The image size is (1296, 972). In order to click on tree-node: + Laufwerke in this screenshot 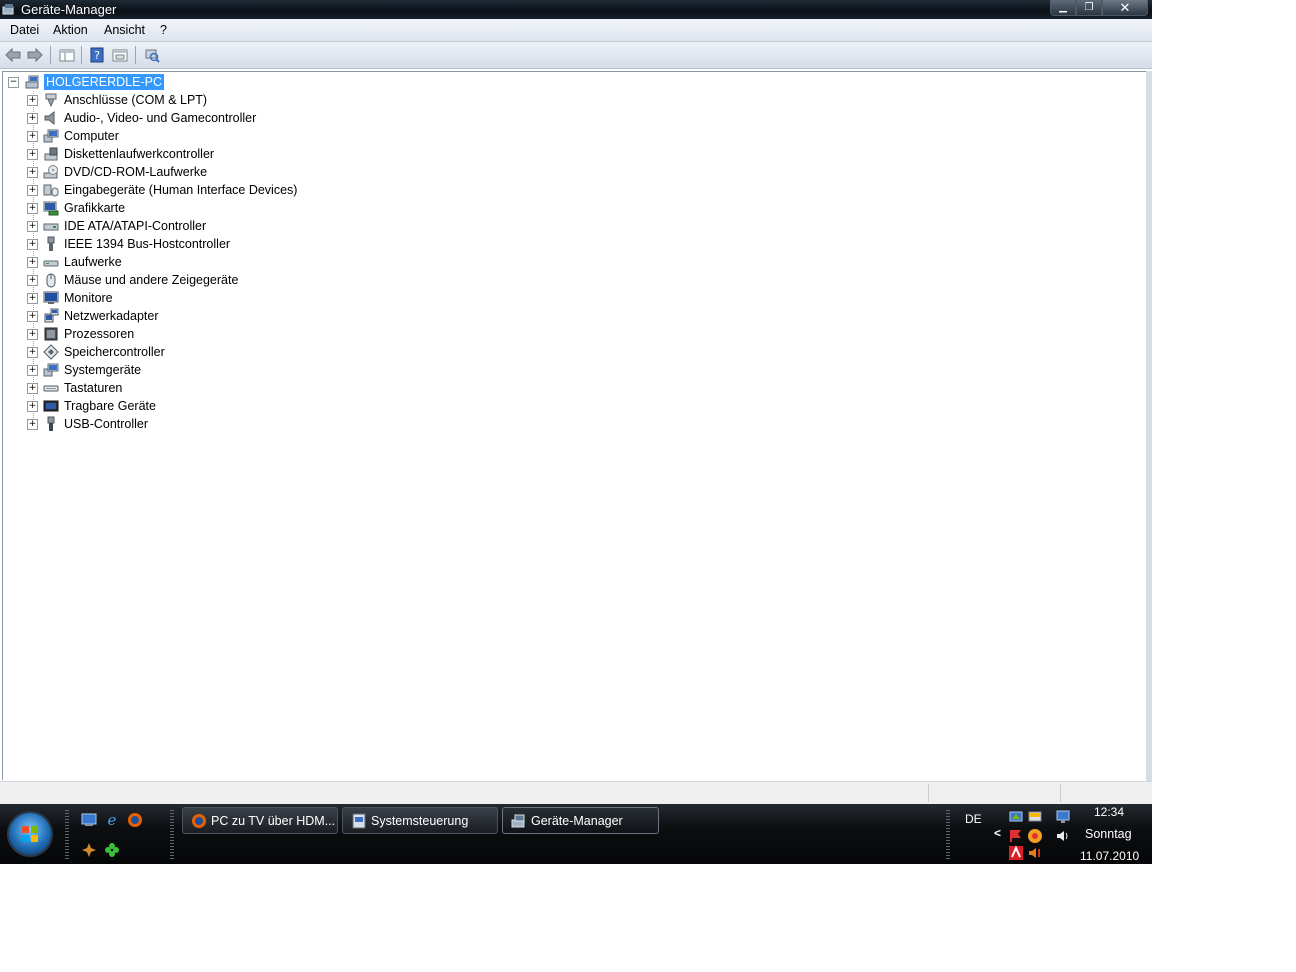, I will do `click(74, 262)`.